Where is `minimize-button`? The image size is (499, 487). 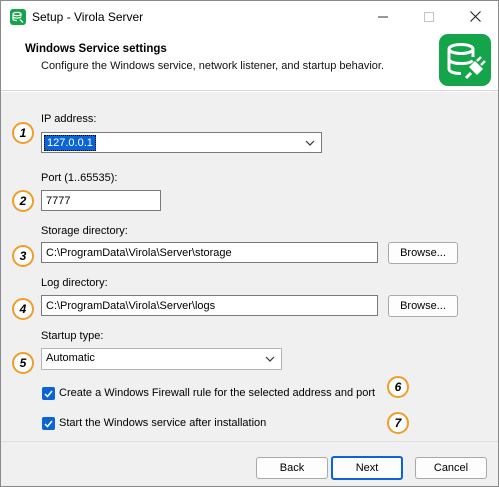
minimize-button is located at coordinates (383, 16).